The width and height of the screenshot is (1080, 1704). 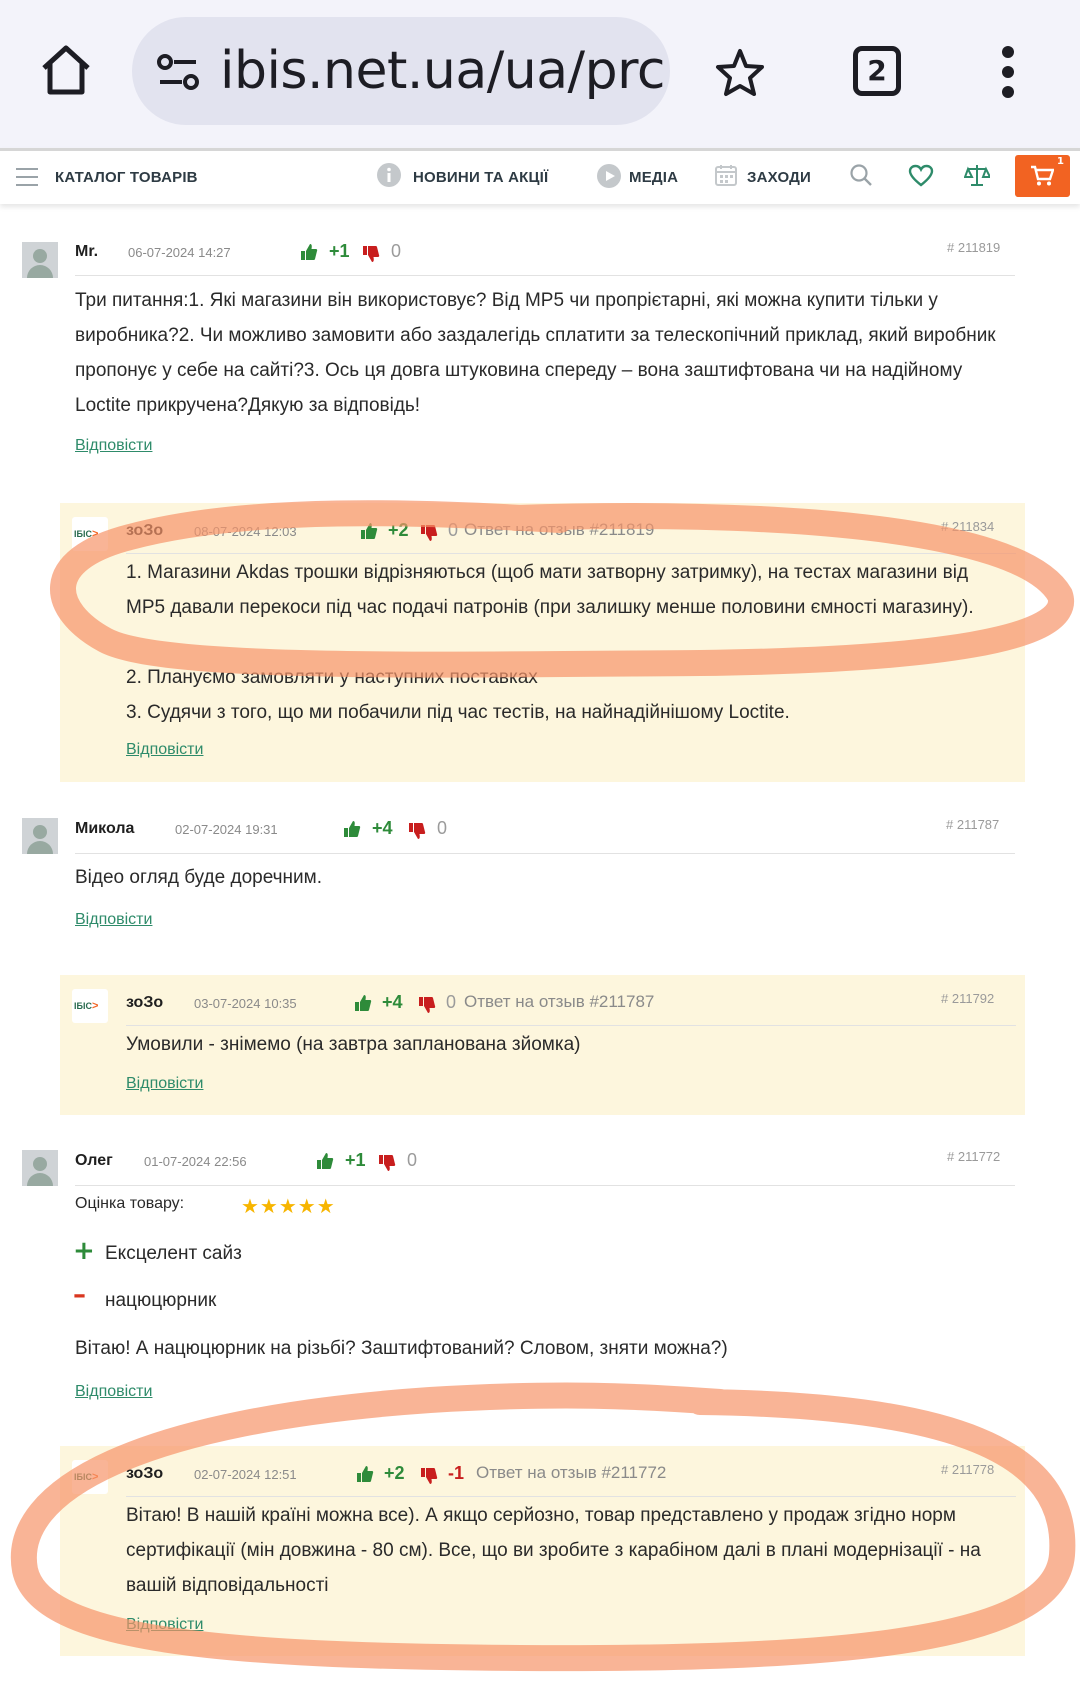 I want to click on plus-icon: +, so click(x=84, y=1251).